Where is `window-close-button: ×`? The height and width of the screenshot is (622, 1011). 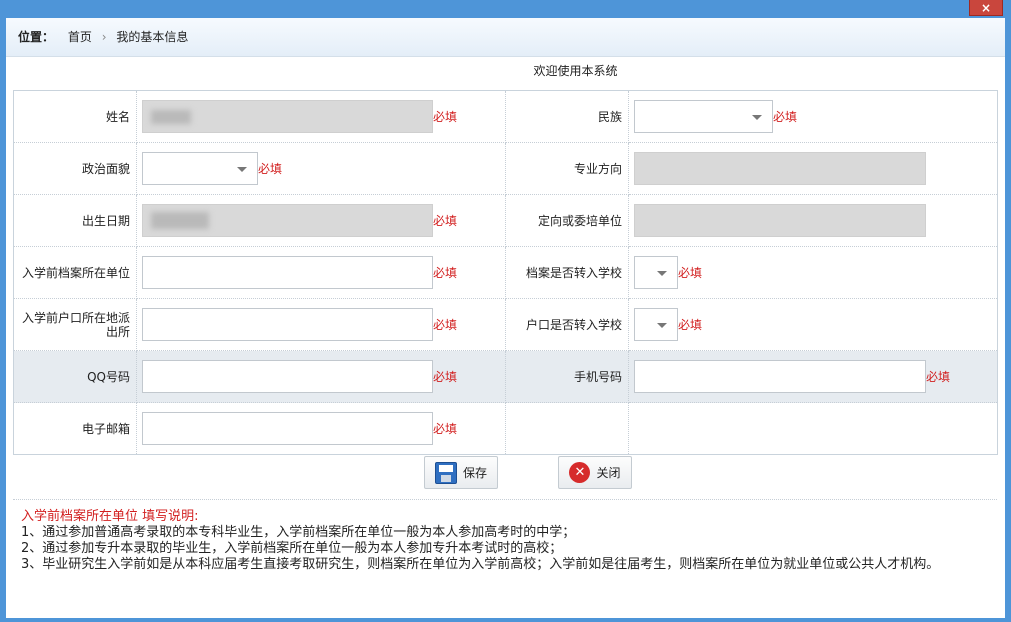
window-close-button: × is located at coordinates (986, 8).